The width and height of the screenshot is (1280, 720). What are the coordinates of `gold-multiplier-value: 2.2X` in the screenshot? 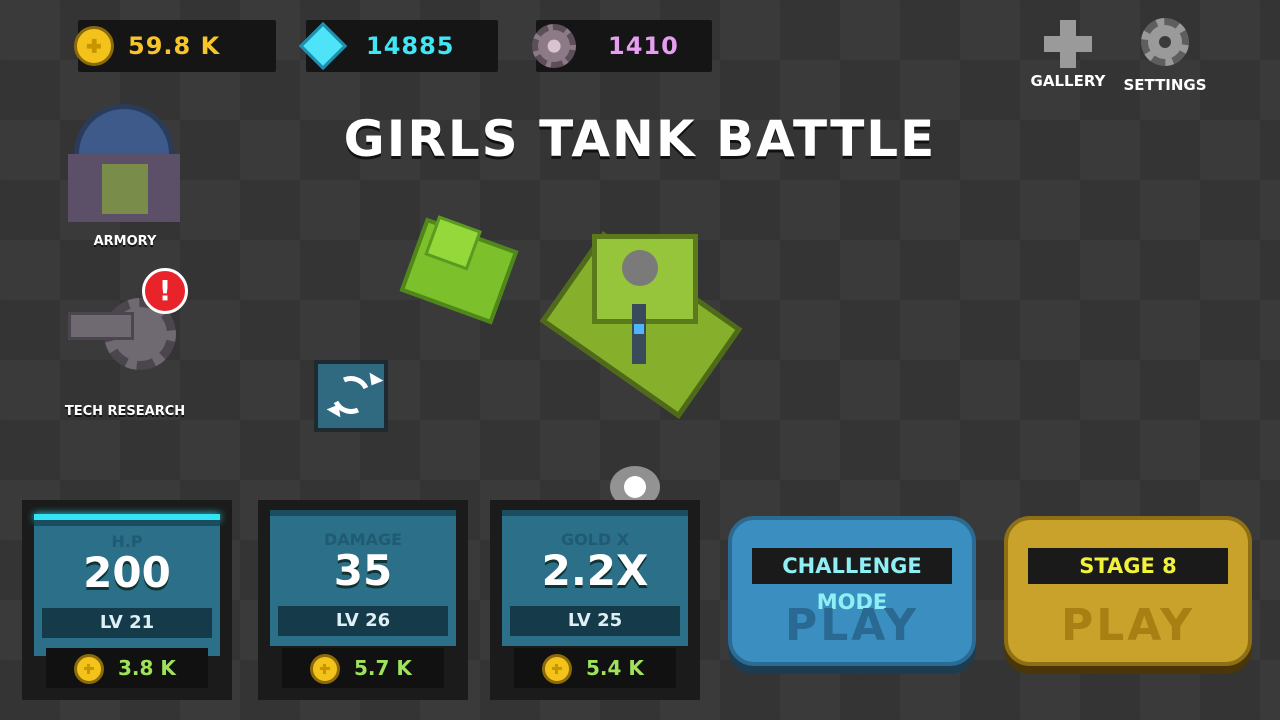 It's located at (595, 570).